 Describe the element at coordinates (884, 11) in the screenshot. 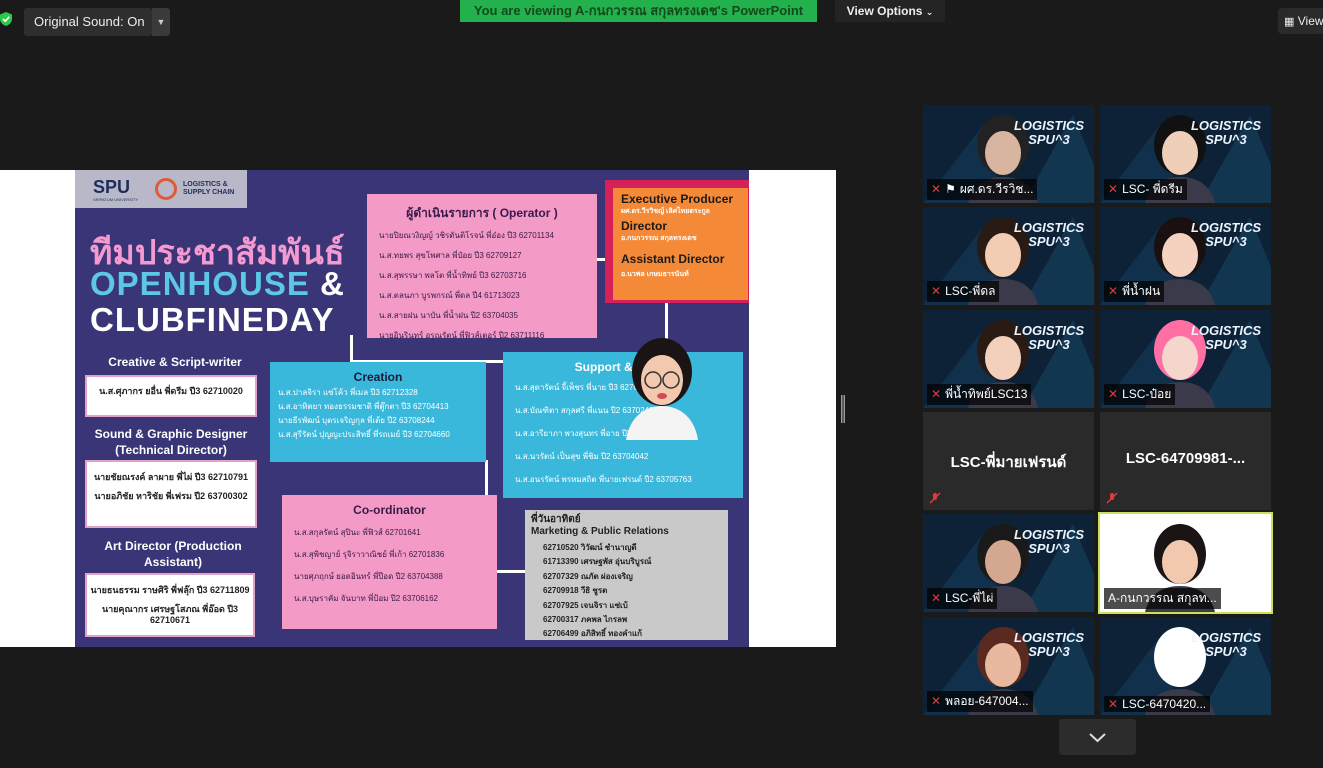

I see `view-options-label: View Options` at that location.